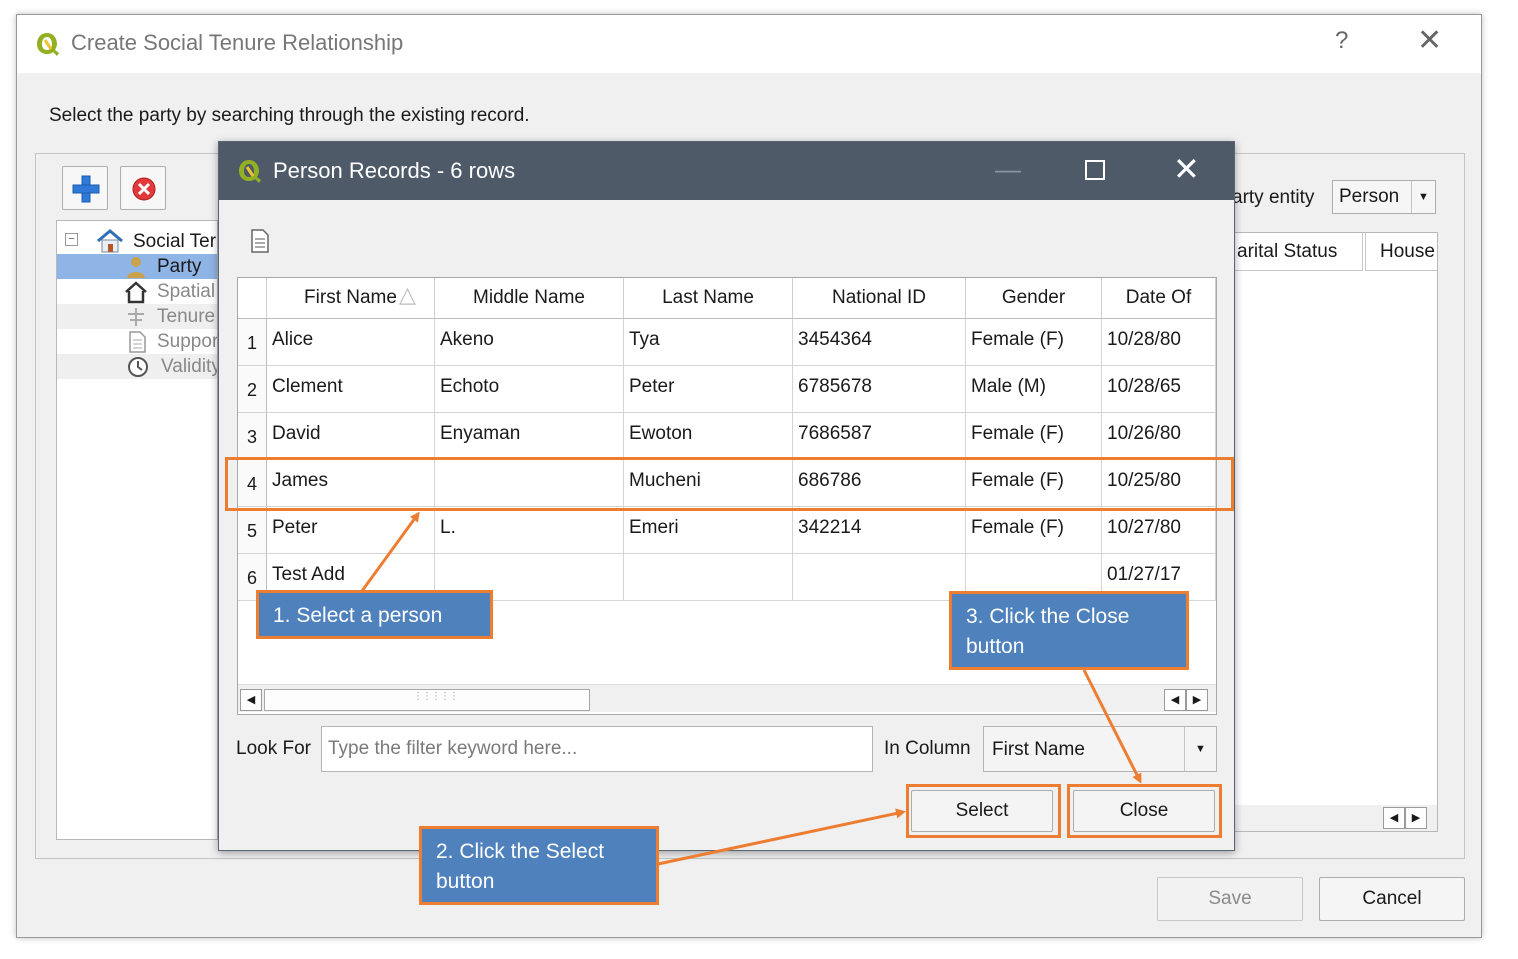 The width and height of the screenshot is (1518, 959). I want to click on tree-item-spatial: Spatial, so click(137, 291).